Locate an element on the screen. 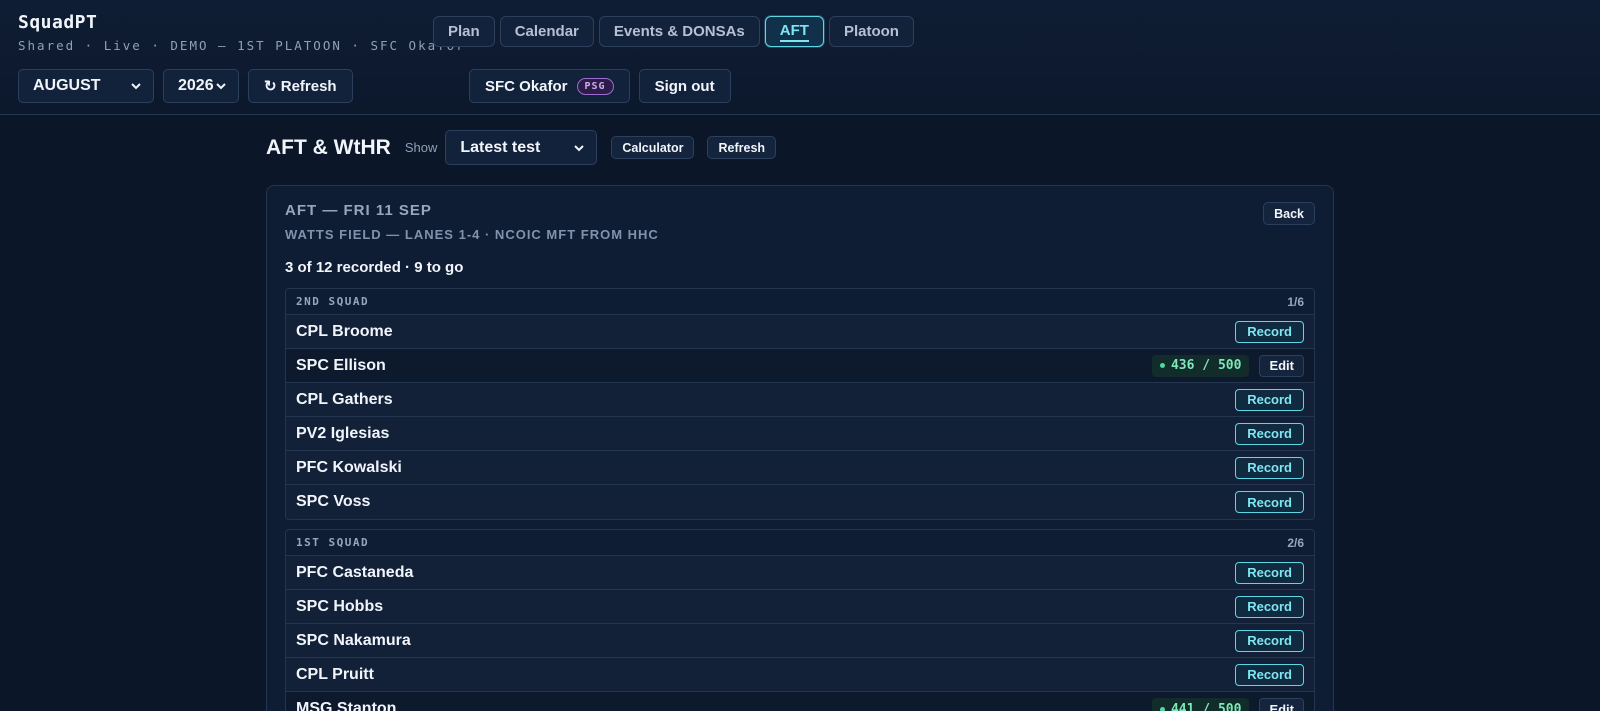 Image resolution: width=1600 pixels, height=711 pixels. tab-label: Platoon is located at coordinates (871, 31).